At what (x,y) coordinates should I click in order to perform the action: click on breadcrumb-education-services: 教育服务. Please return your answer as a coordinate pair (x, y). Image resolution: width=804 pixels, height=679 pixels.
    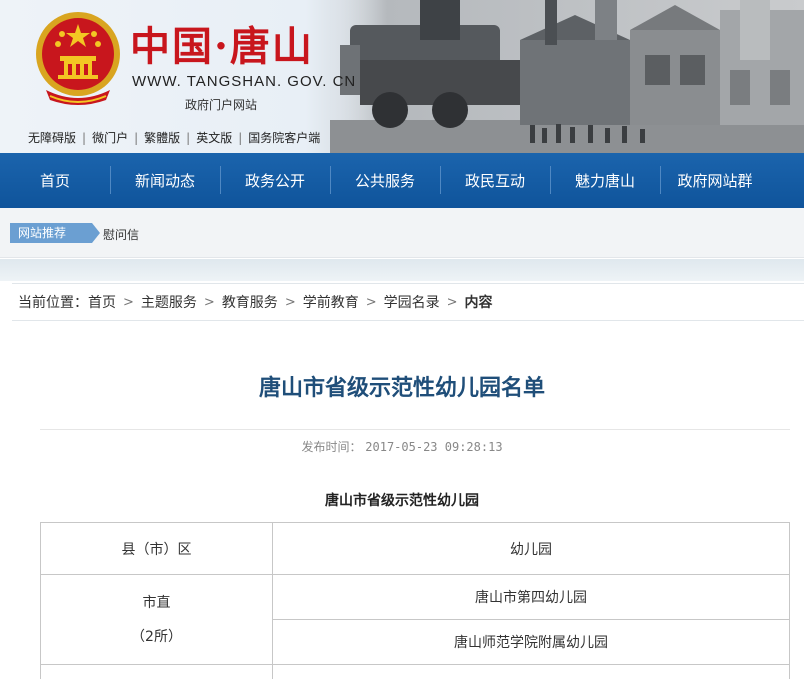
    Looking at the image, I should click on (250, 302).